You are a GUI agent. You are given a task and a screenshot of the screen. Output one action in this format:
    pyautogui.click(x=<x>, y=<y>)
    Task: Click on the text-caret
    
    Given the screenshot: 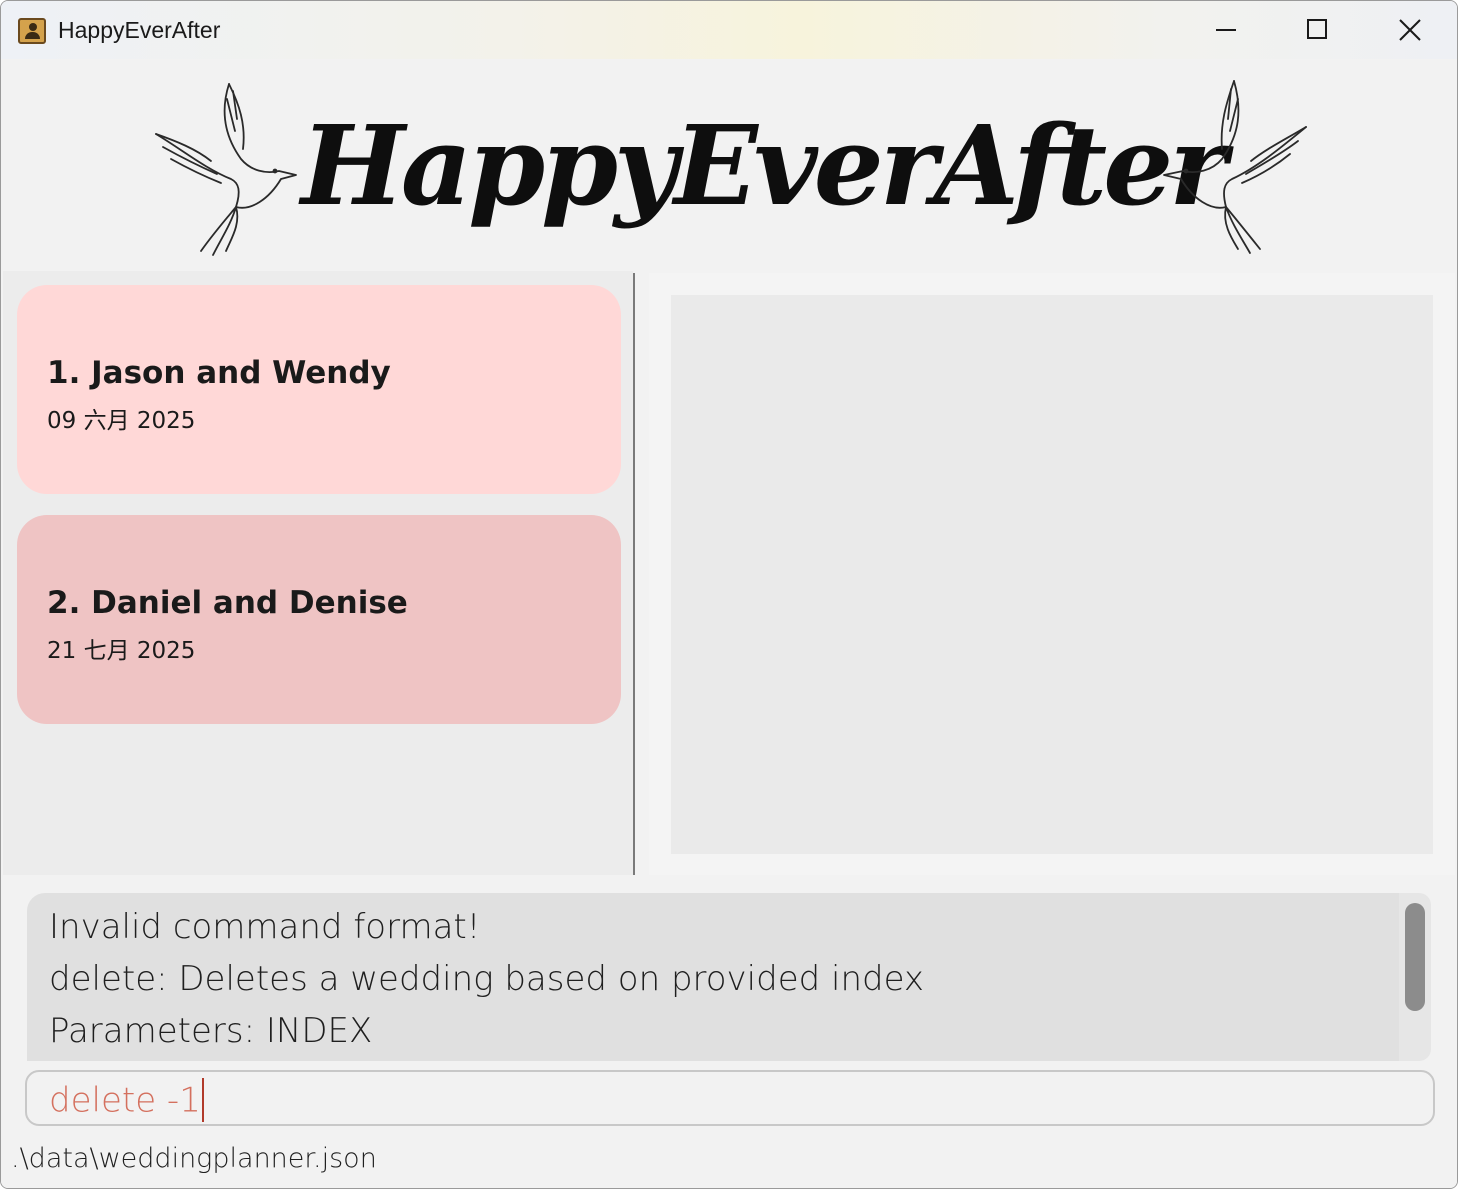 What is the action you would take?
    pyautogui.click(x=202, y=1100)
    